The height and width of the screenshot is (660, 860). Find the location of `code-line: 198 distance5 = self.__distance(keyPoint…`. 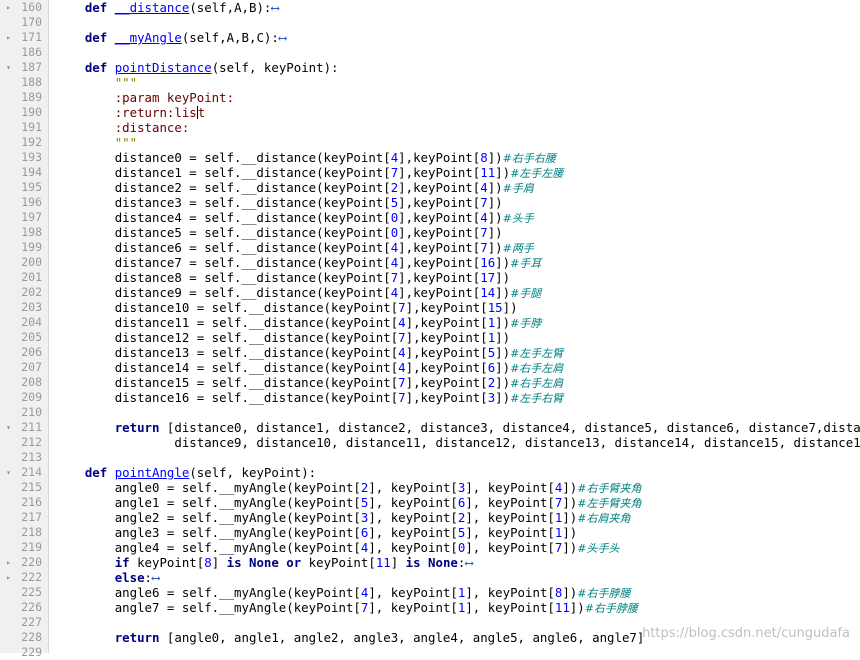

code-line: 198 distance5 = self.__distance(keyPoint… is located at coordinates (430, 232).